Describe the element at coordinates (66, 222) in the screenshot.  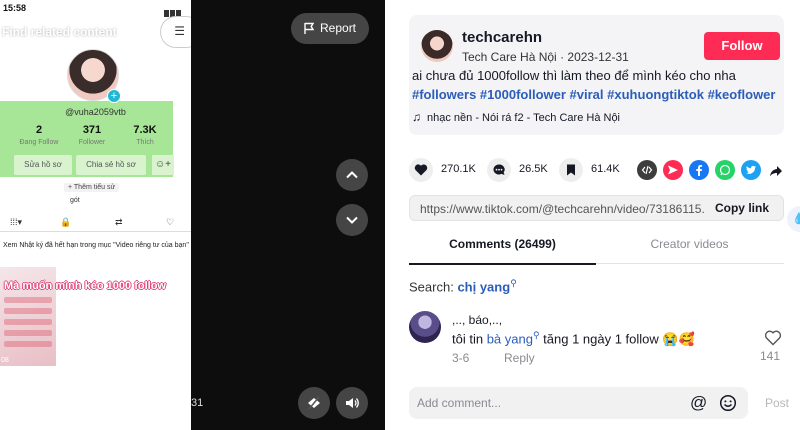
I see `lock-tab-icon: 🔒` at that location.